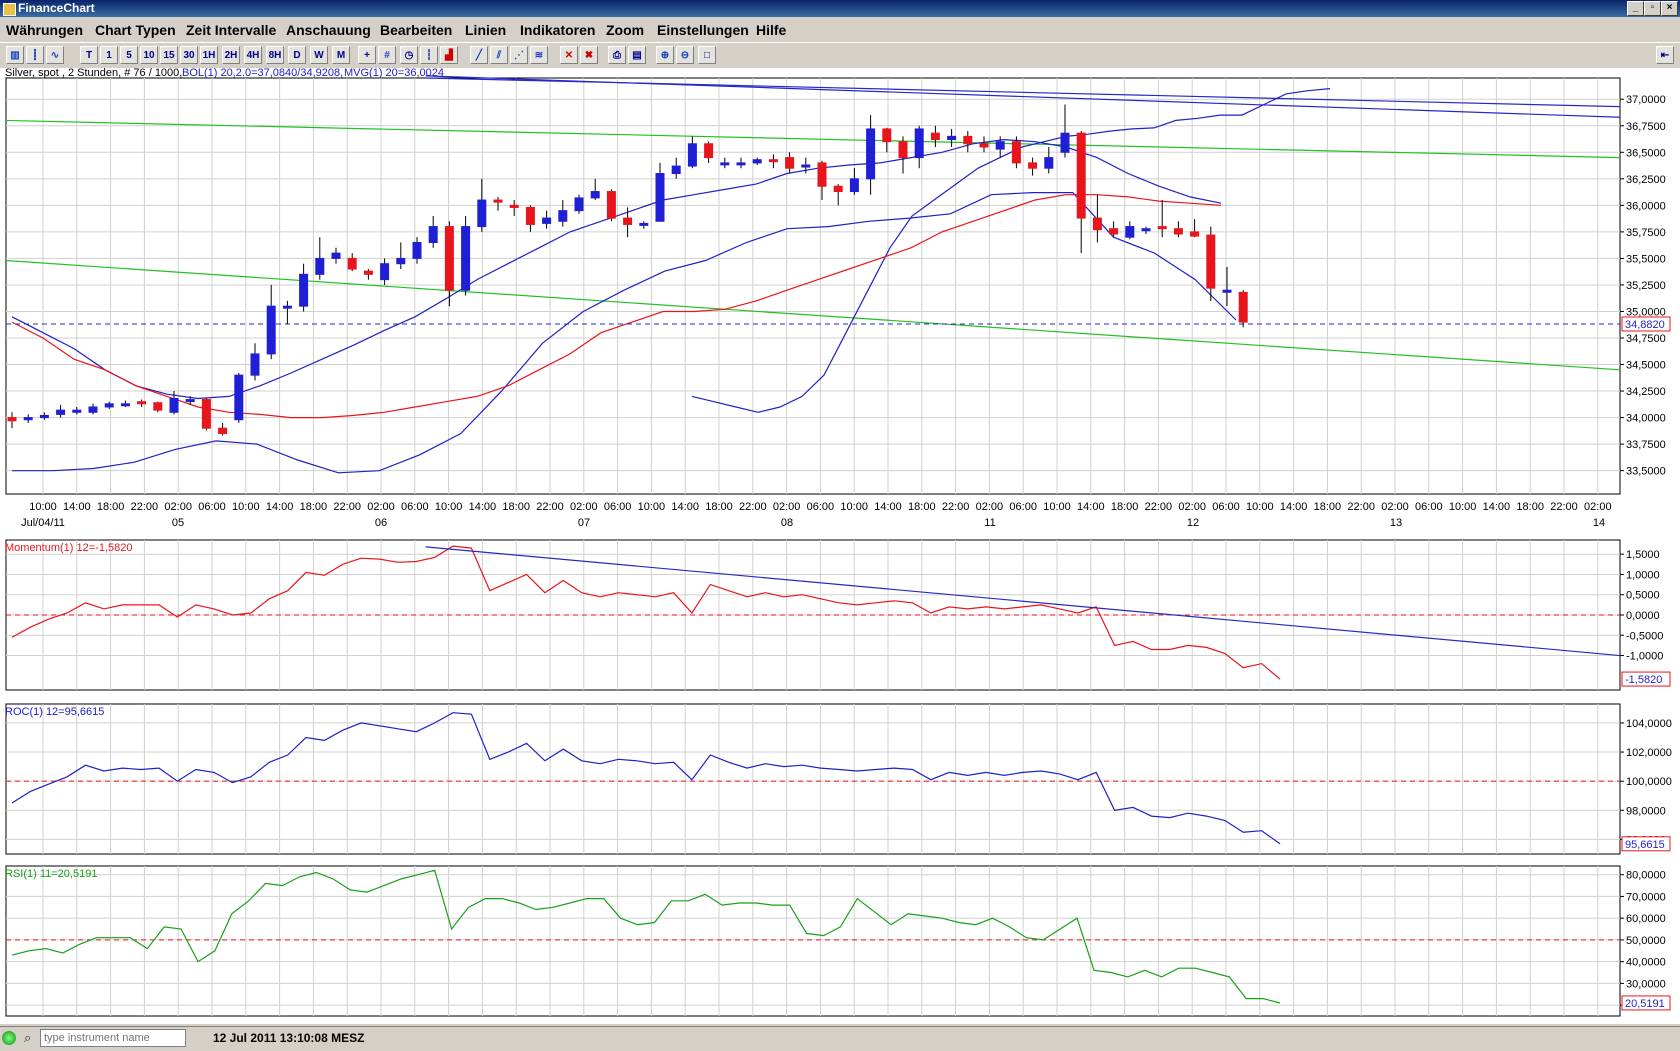  Describe the element at coordinates (703, 30) in the screenshot. I see `menu-einstellungen: Einstellungen` at that location.